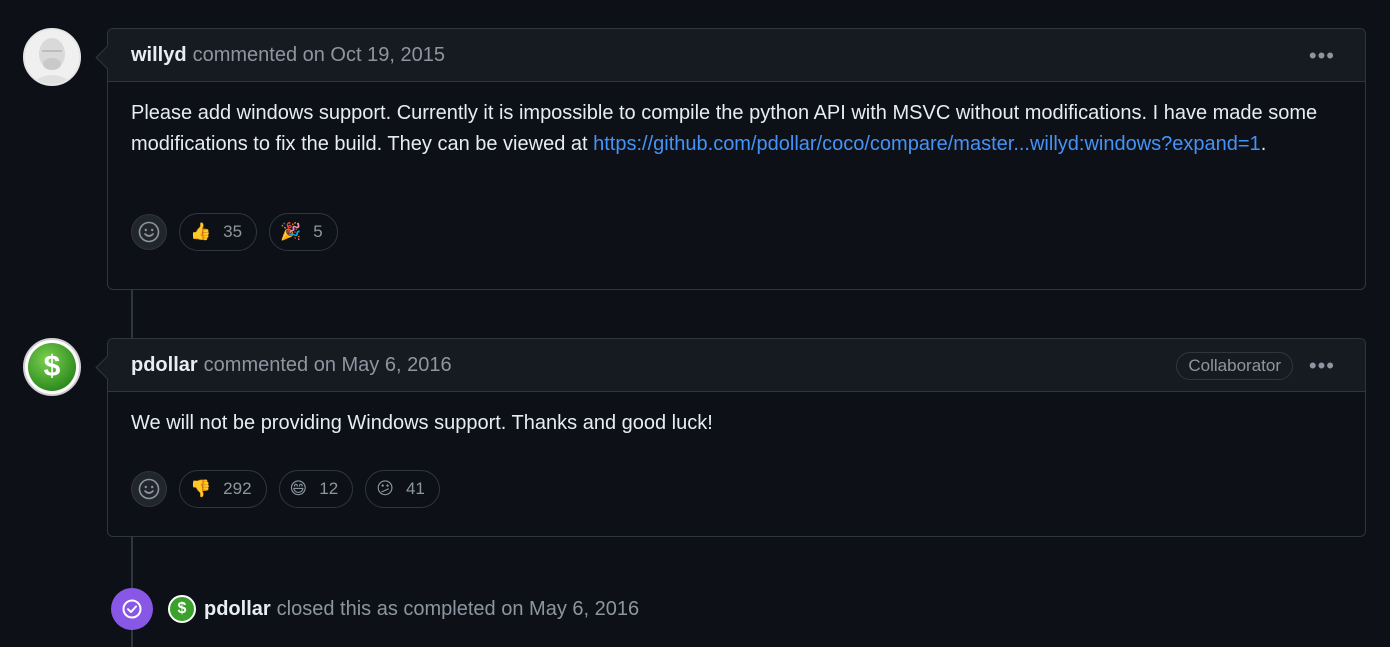  Describe the element at coordinates (319, 55) in the screenshot. I see `comment-timestamp: commented on Oct 19, 2015` at that location.